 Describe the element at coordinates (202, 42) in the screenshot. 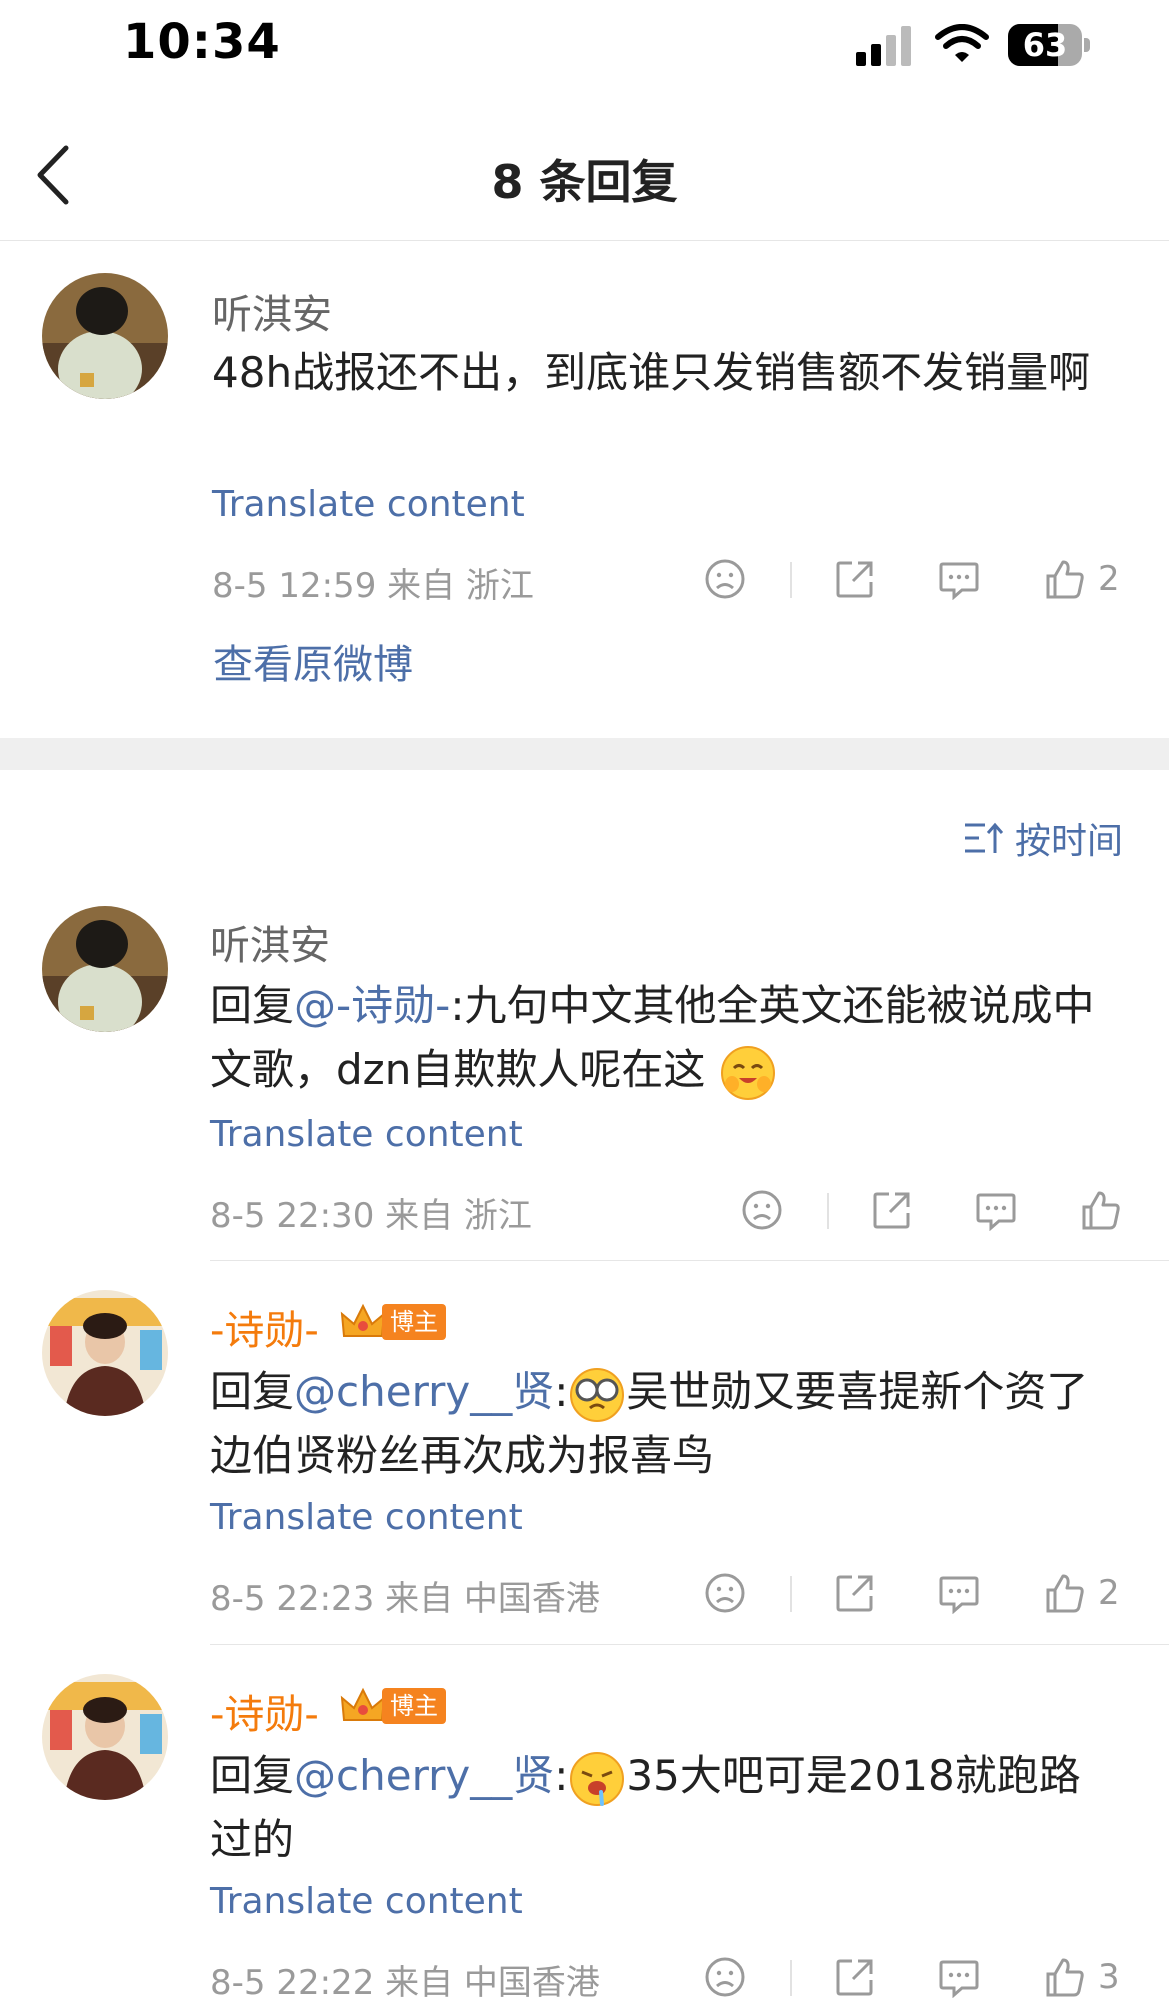

I see `status-time: 10:34` at that location.